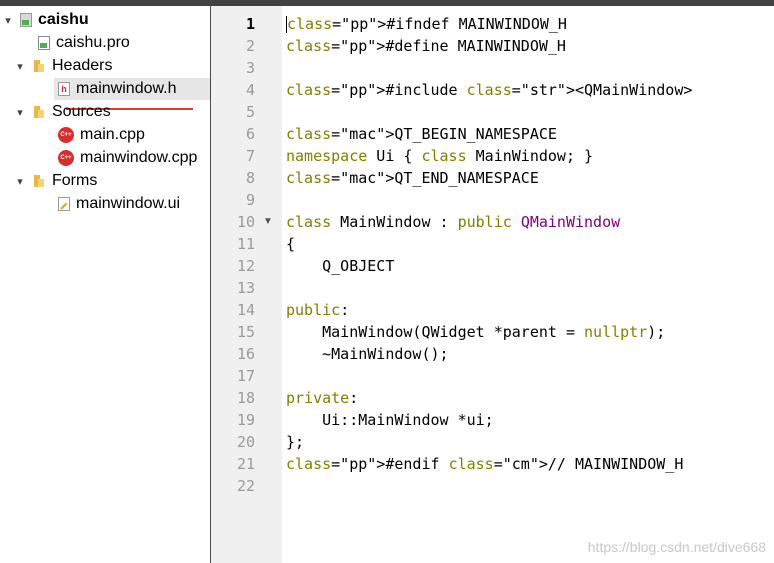  I want to click on code-line: class="pp">#ifndef MAINWINDOW_H, so click(426, 24).